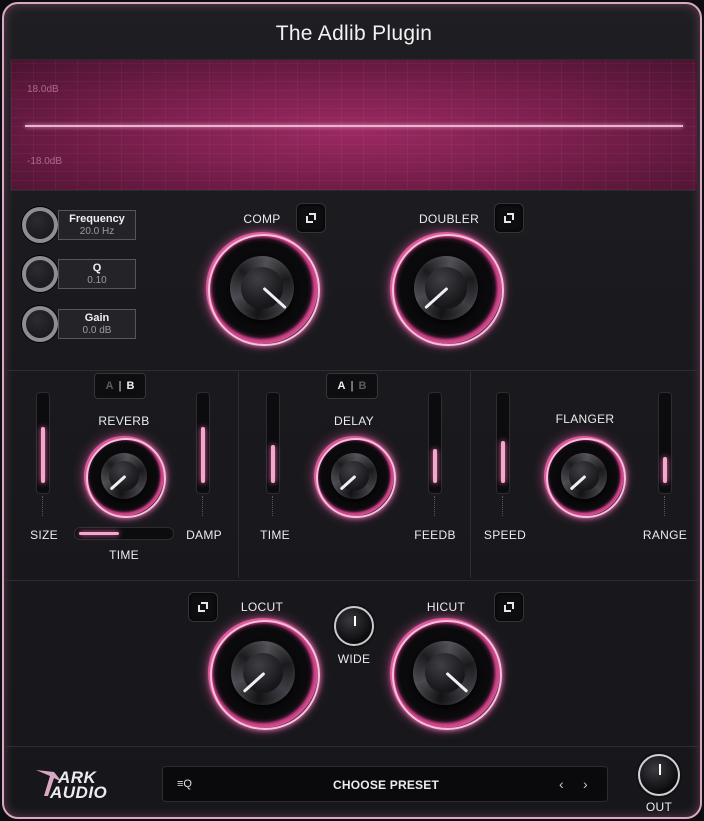 Image resolution: width=704 pixels, height=821 pixels. Describe the element at coordinates (505, 535) in the screenshot. I see `speed-label: SPEED` at that location.